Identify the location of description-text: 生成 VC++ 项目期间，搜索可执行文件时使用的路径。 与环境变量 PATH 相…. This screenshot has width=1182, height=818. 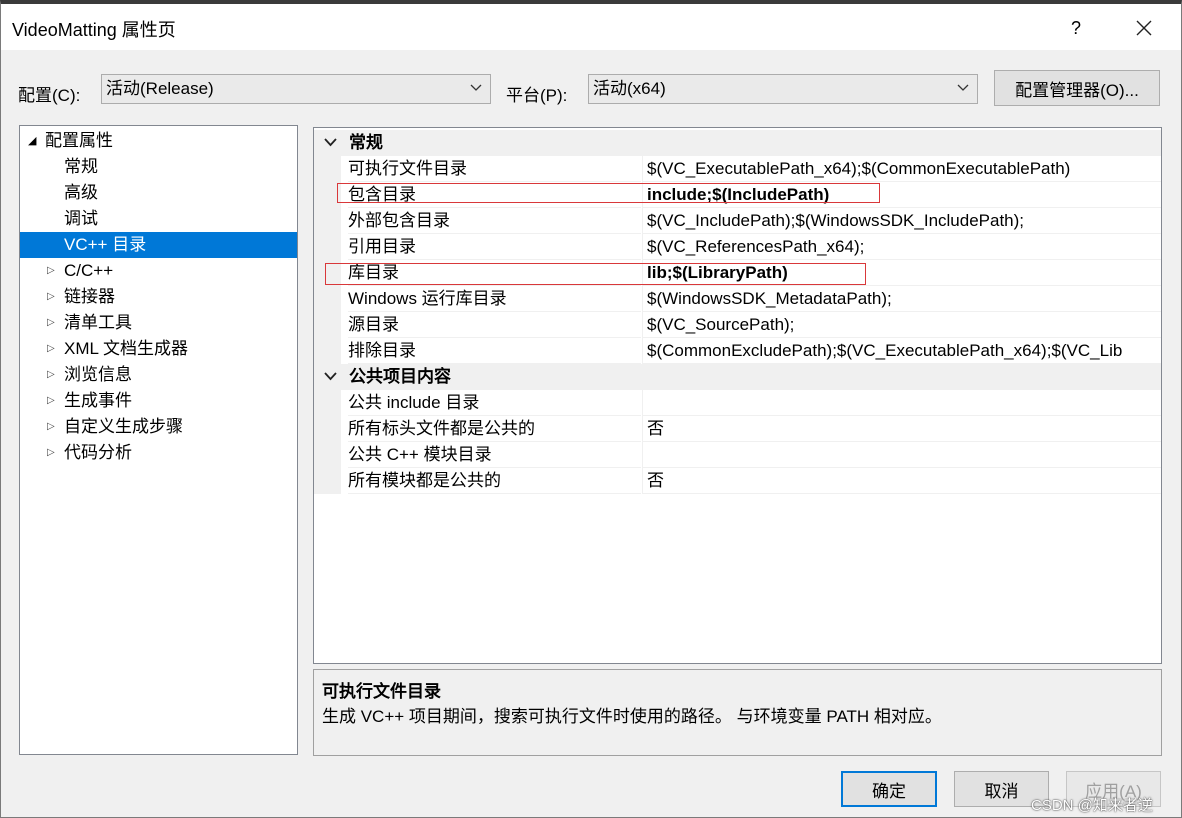
(632, 716).